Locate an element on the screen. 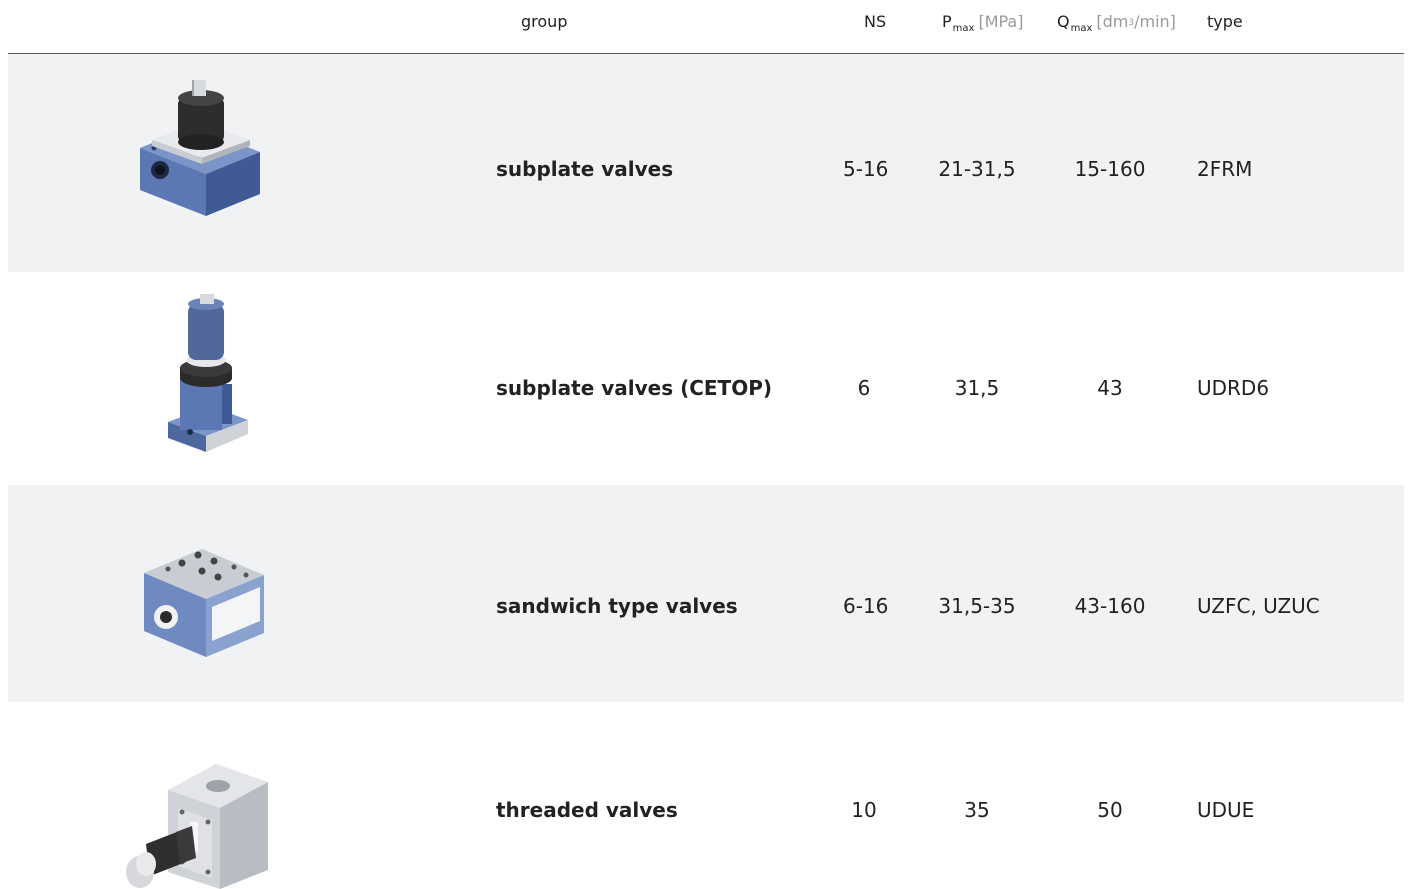 The height and width of the screenshot is (889, 1408). row-type: UDUE is located at coordinates (1226, 810).